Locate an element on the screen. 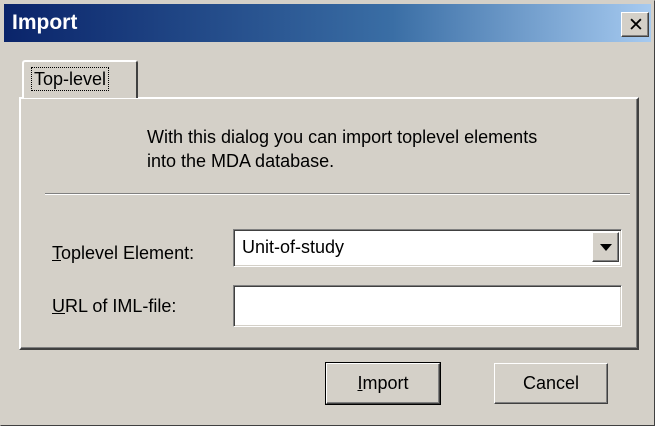 The image size is (655, 426). import-button: Import is located at coordinates (383, 383).